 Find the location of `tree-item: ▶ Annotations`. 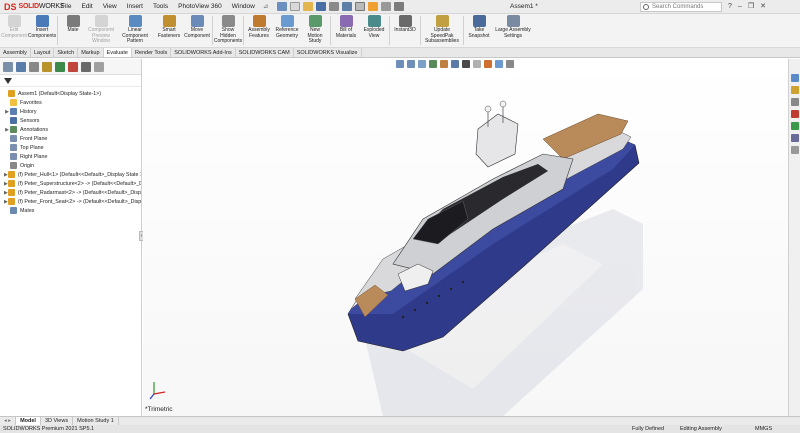

tree-item: ▶ Annotations is located at coordinates (70, 129).